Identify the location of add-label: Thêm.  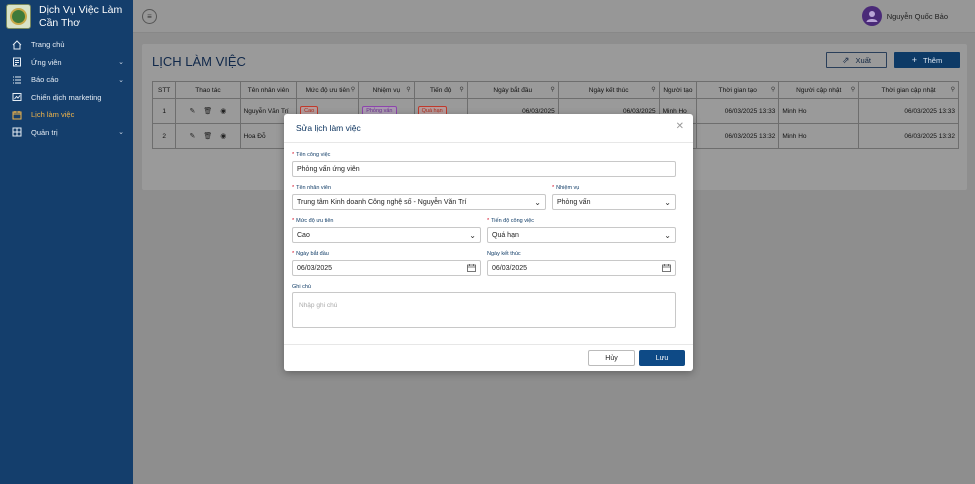
(933, 60).